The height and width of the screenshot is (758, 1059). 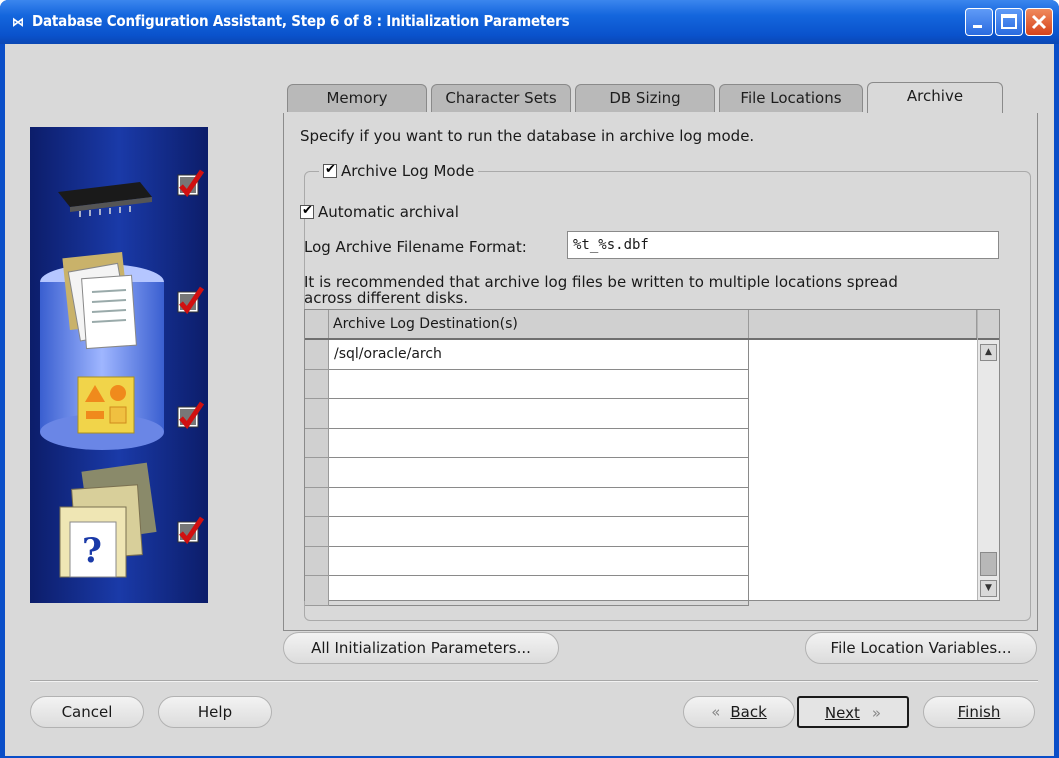 I want to click on close-icon, so click(x=1039, y=22).